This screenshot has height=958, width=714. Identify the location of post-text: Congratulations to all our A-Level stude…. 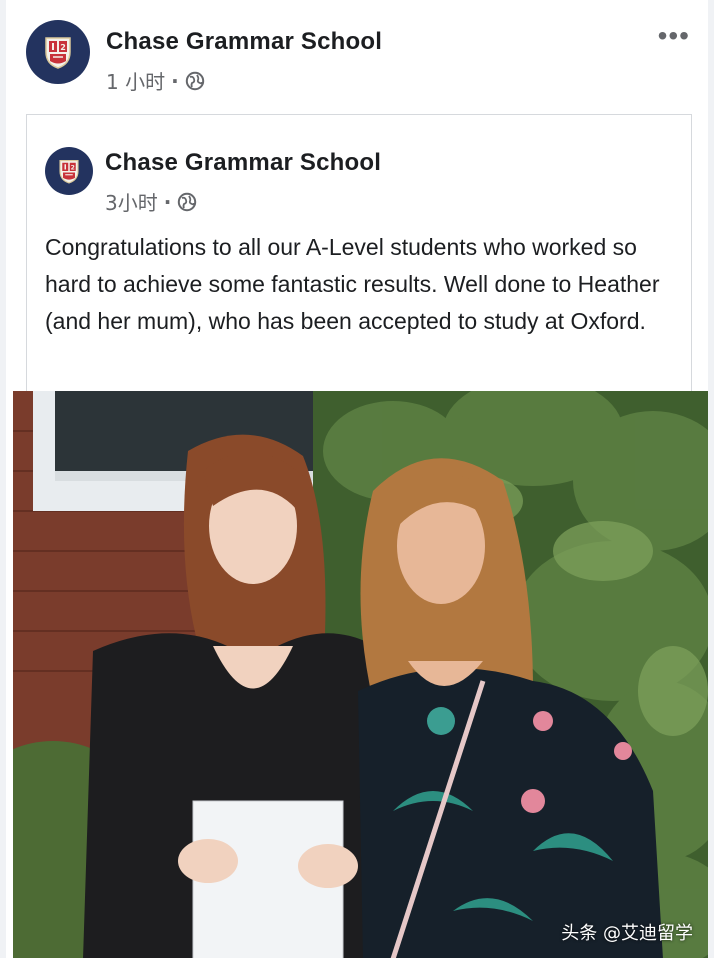
(352, 284).